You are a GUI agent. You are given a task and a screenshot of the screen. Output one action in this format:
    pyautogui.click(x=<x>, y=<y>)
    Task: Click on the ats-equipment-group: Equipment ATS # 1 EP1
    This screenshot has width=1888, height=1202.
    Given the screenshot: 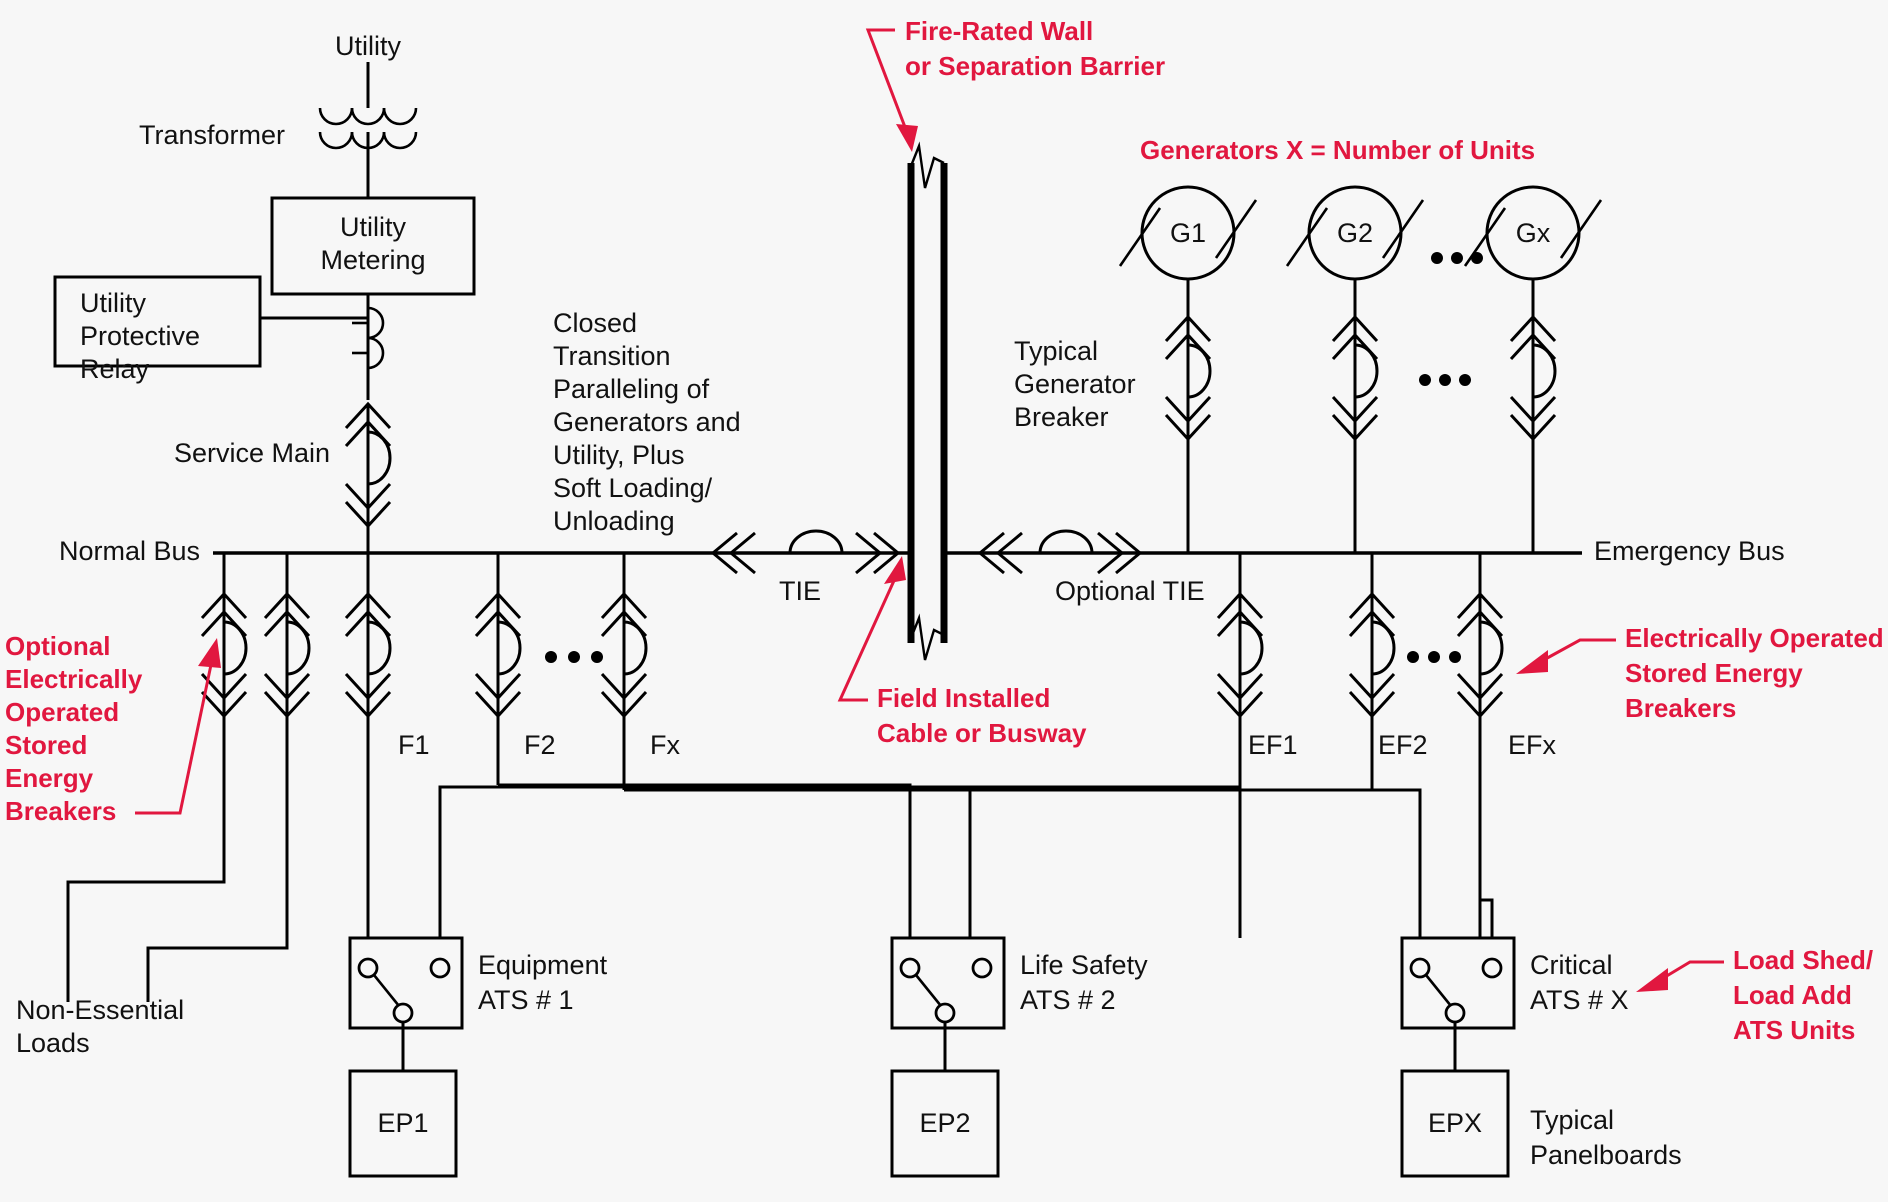 What is the action you would take?
    pyautogui.click(x=478, y=1057)
    